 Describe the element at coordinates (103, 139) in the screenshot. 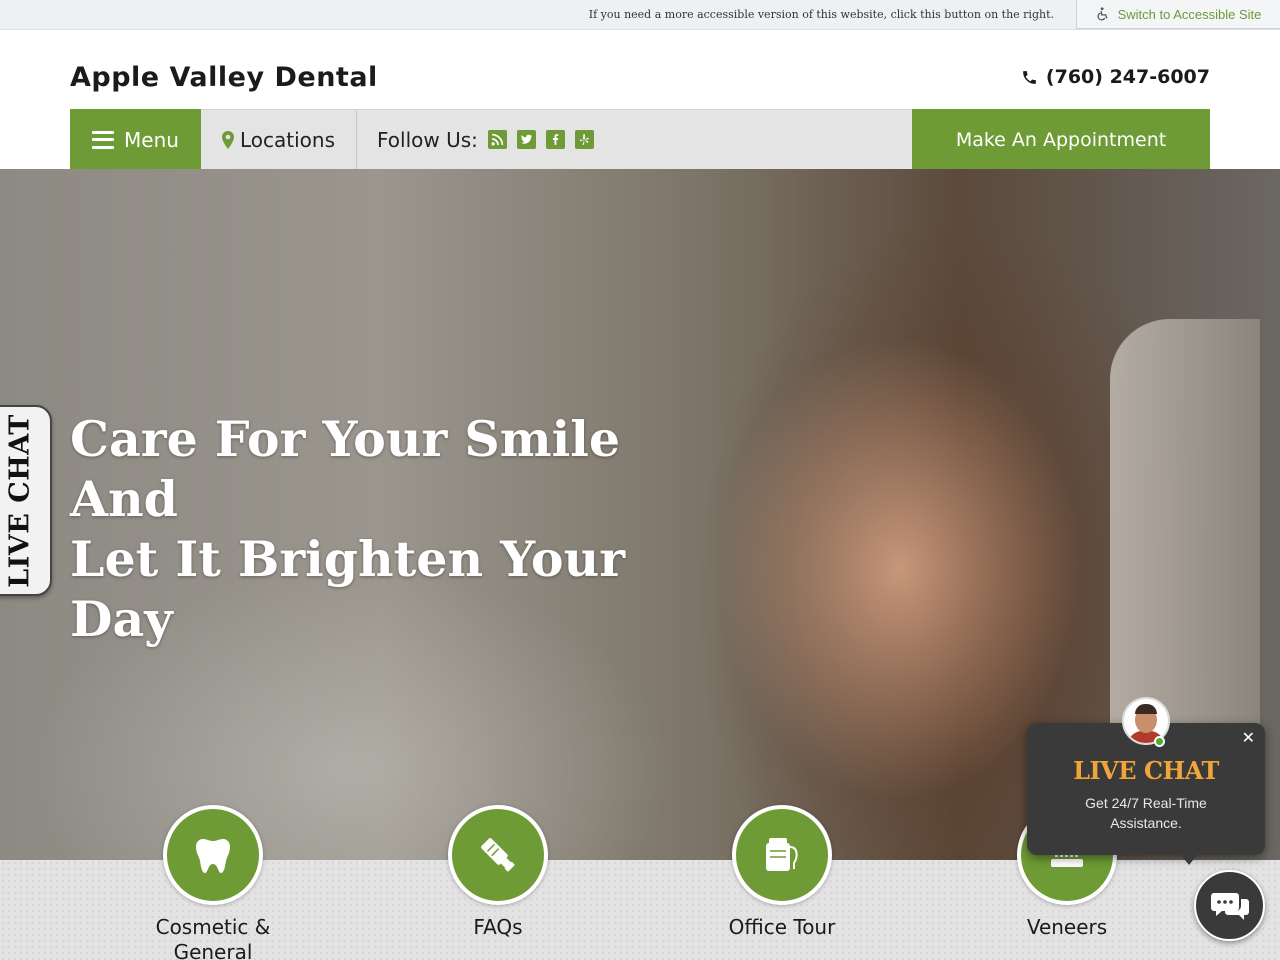

I see `hamburger-icon` at that location.